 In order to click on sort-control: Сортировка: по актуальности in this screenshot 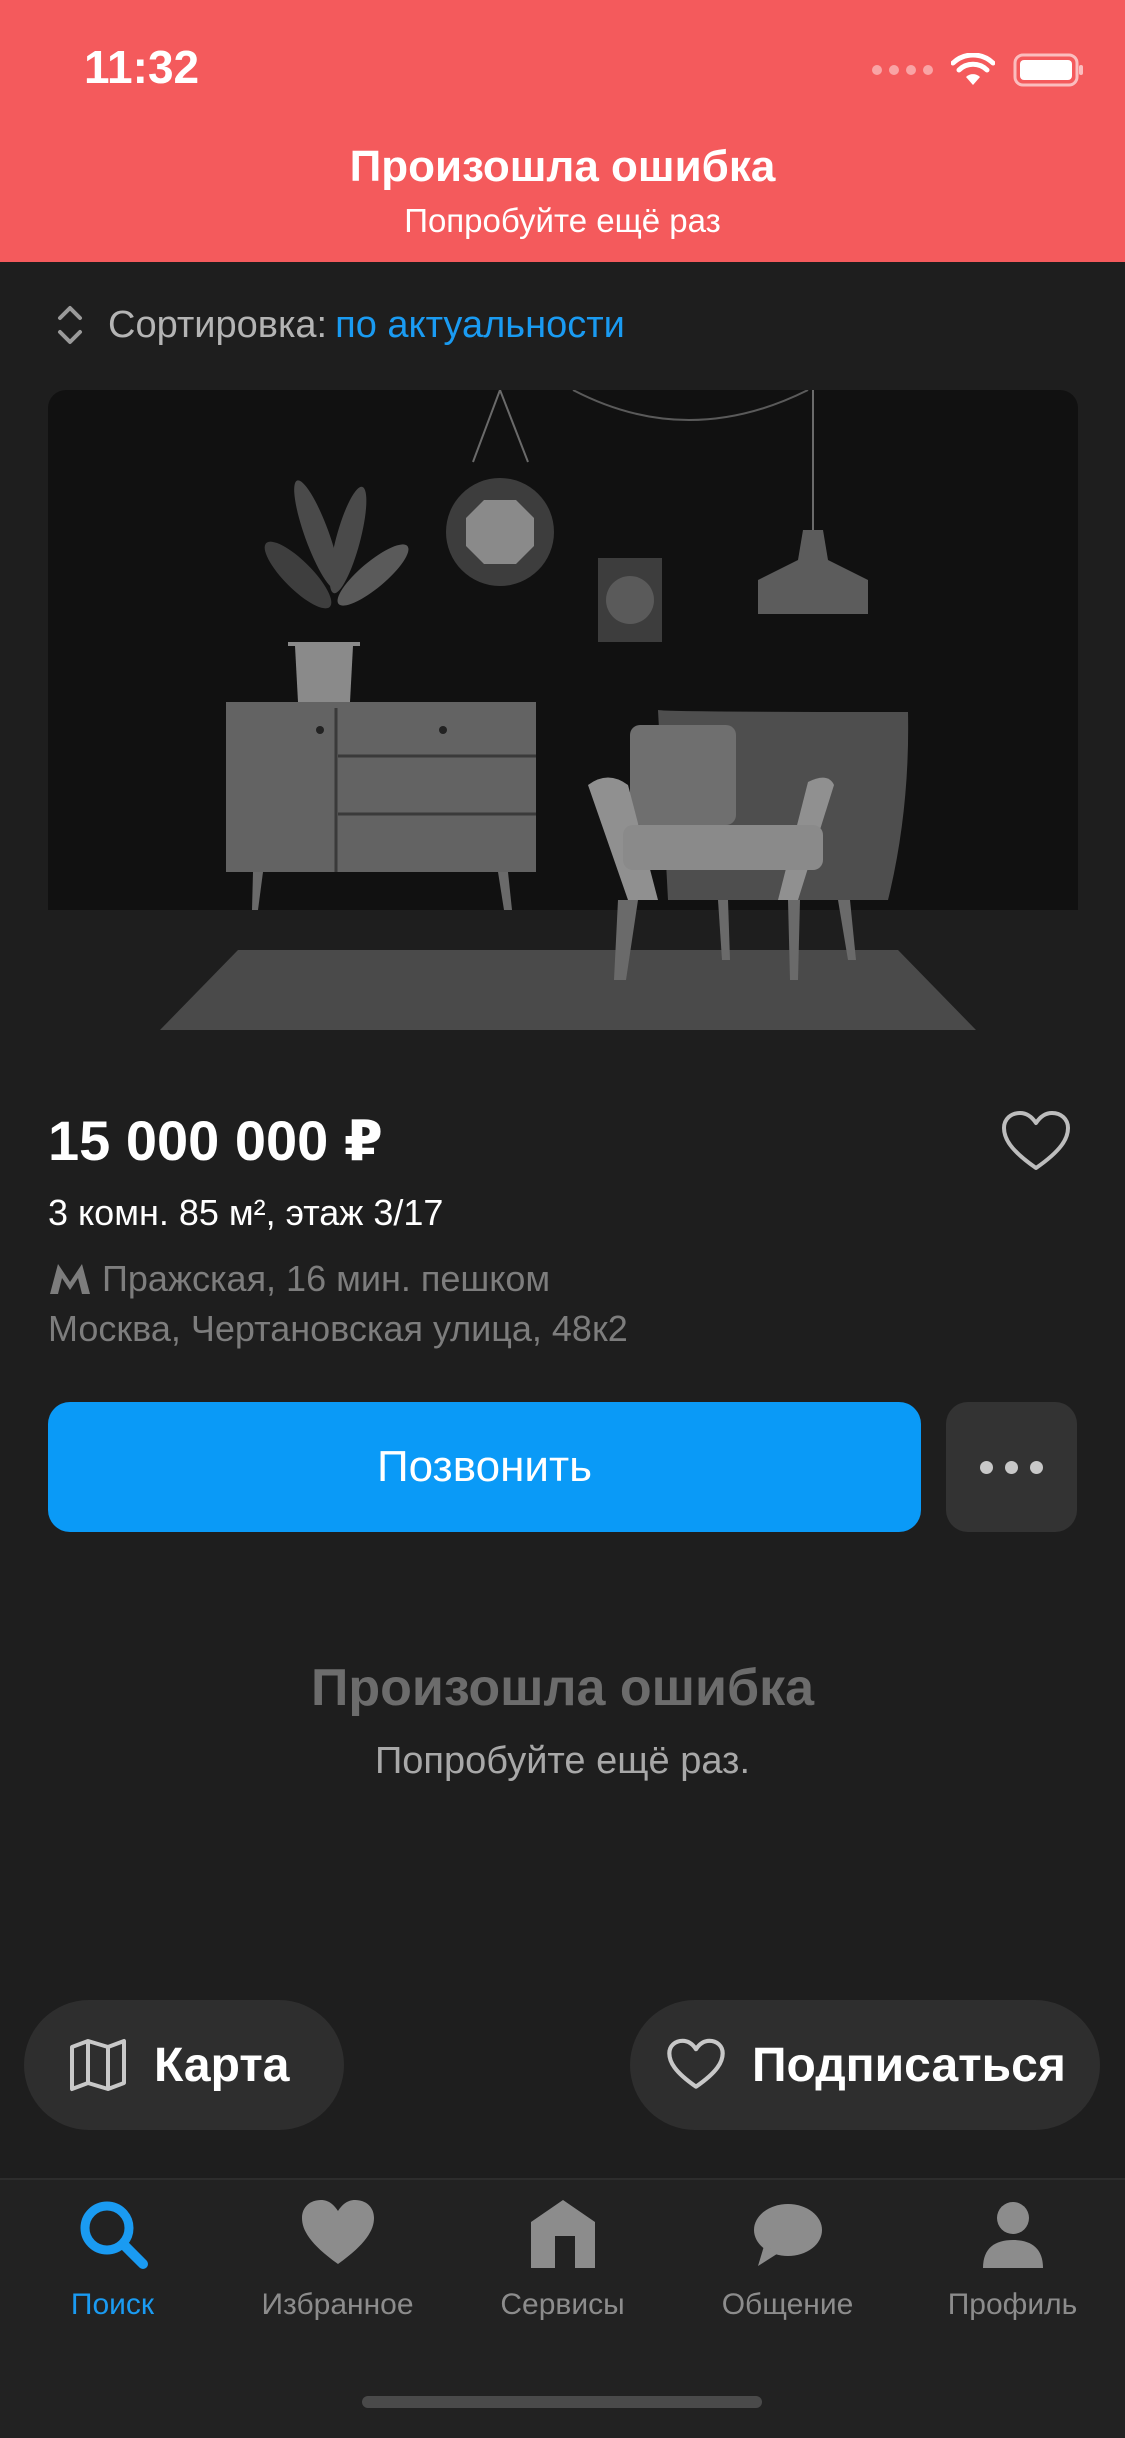, I will do `click(338, 325)`.